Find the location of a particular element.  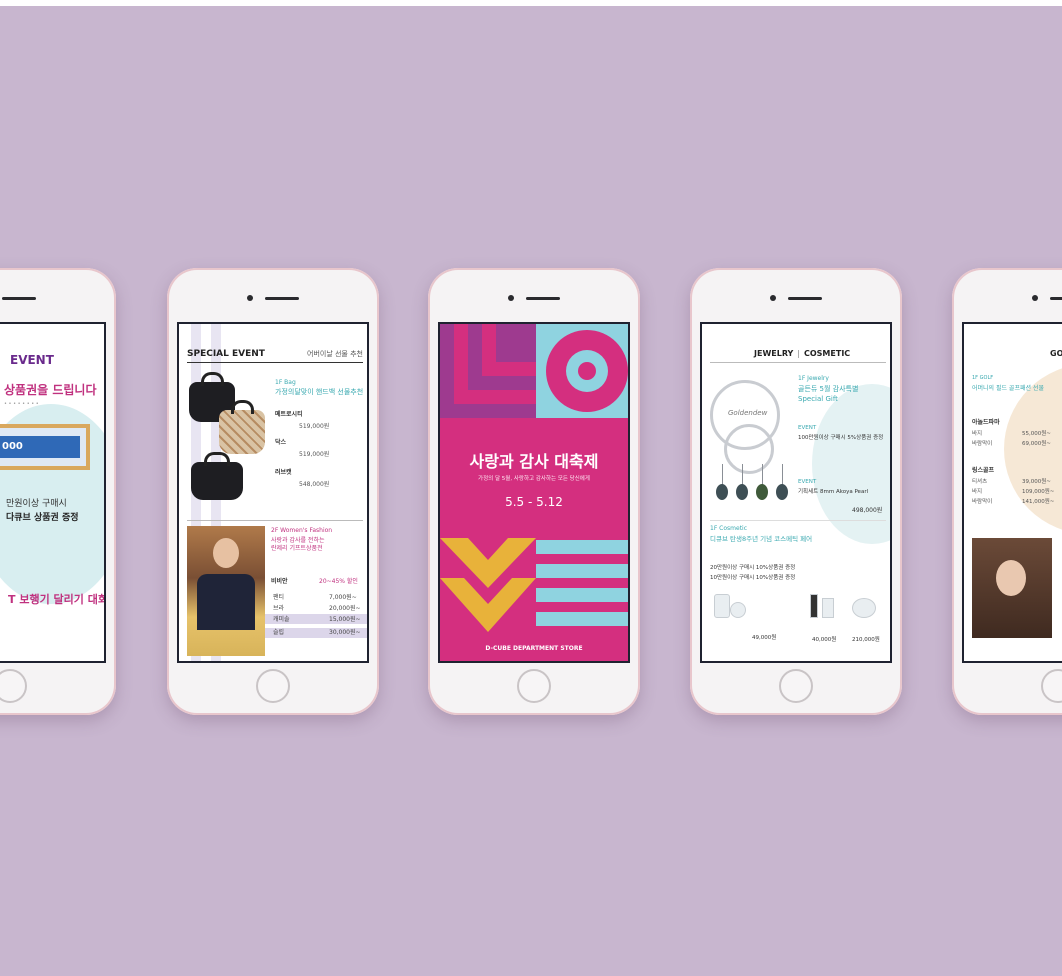

screen2-brand1: 메트로시티 is located at coordinates (289, 414).